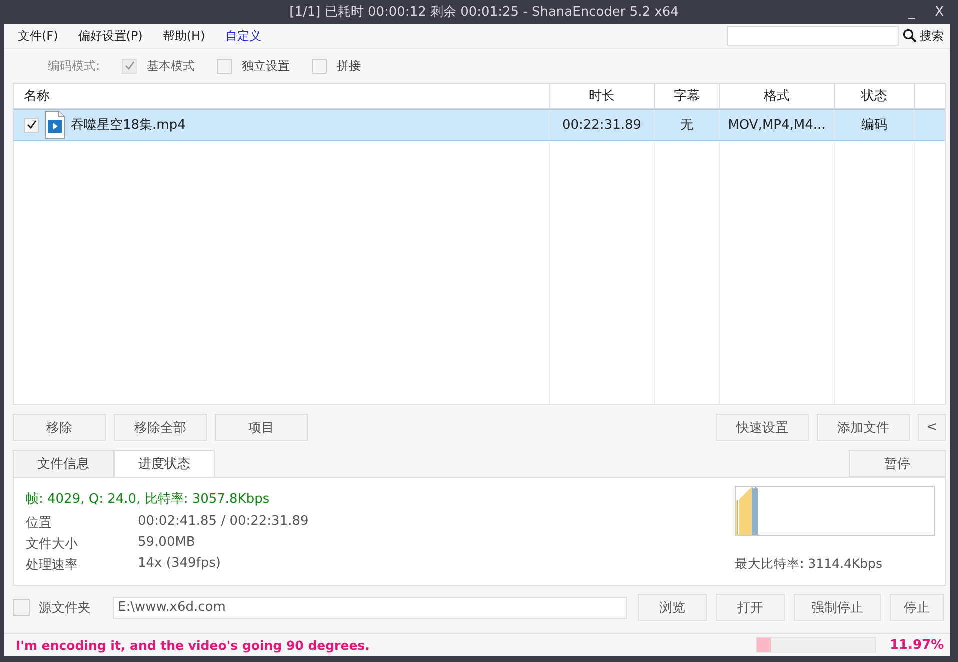 Image resolution: width=958 pixels, height=662 pixels. What do you see at coordinates (128, 125) in the screenshot?
I see `file-name: 吞噬星空18集.mp4` at bounding box center [128, 125].